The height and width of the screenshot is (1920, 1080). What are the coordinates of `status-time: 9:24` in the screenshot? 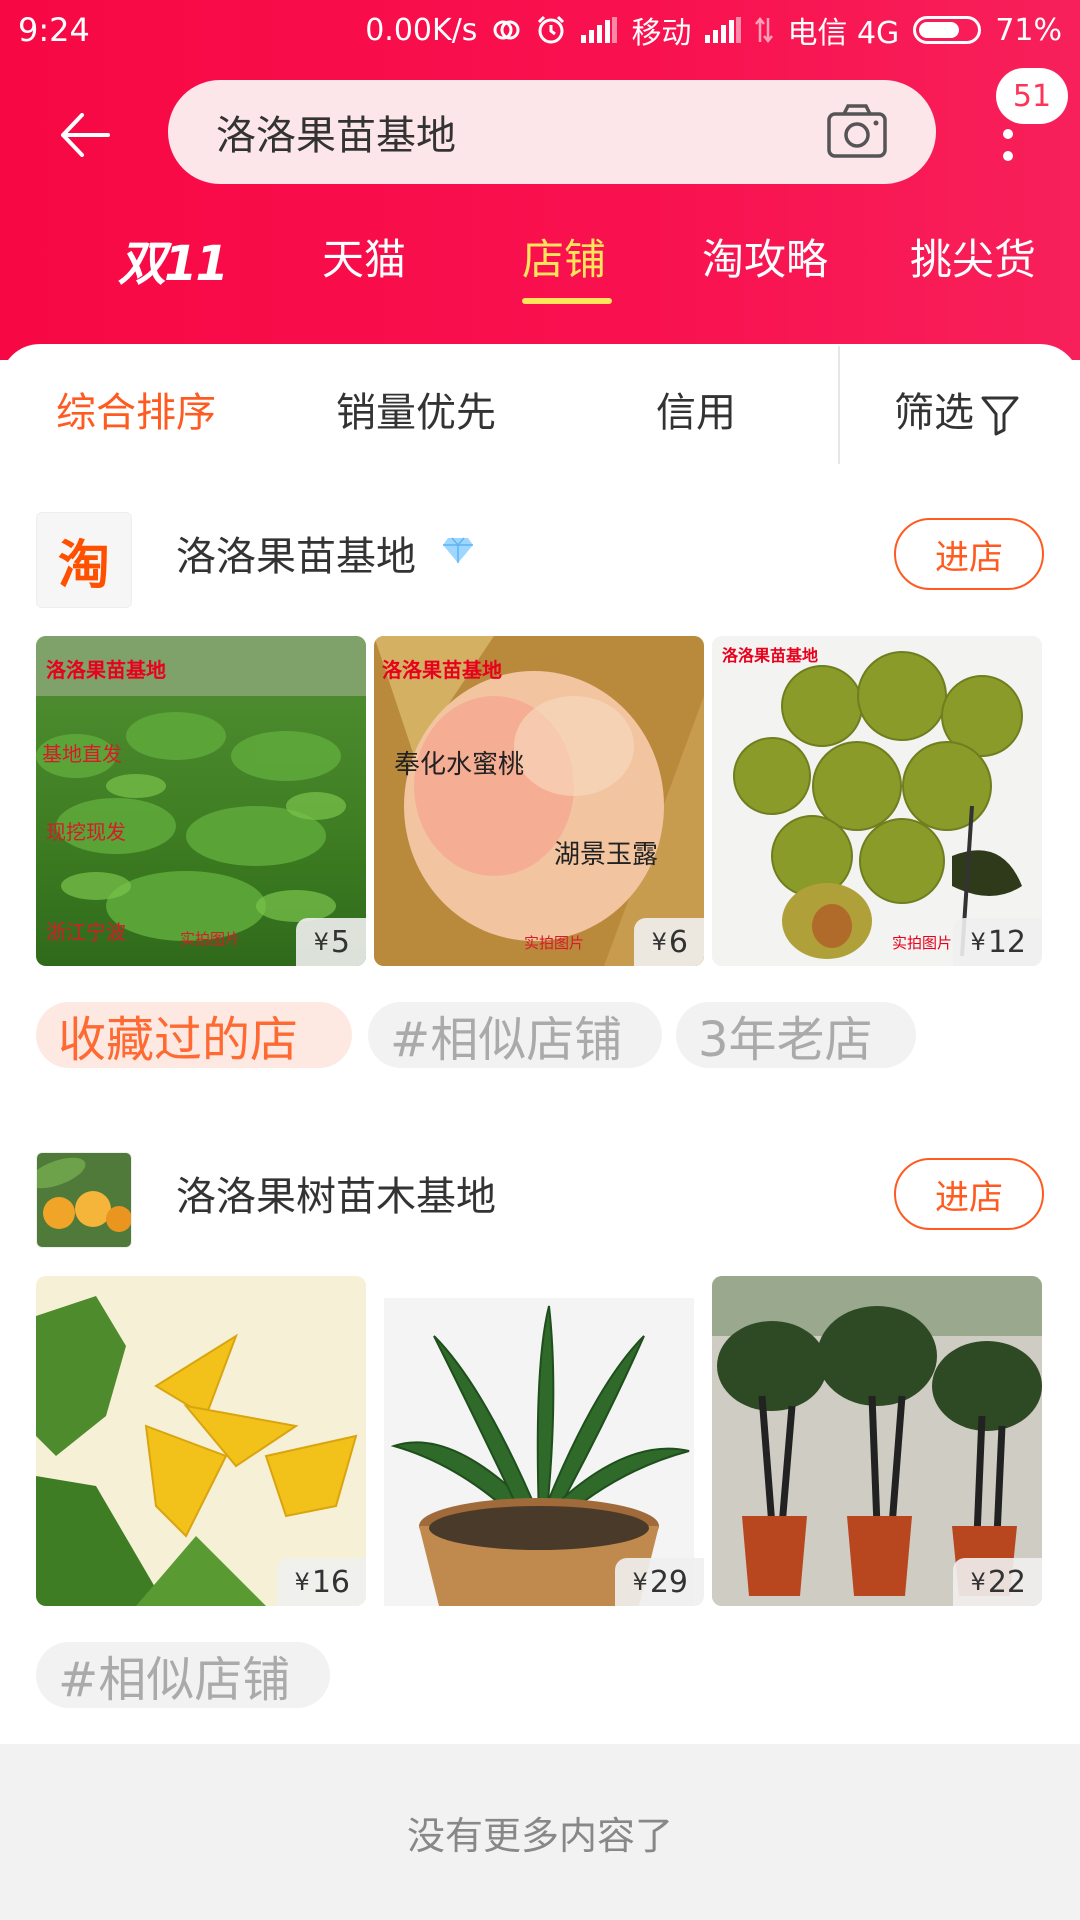 It's located at (54, 30).